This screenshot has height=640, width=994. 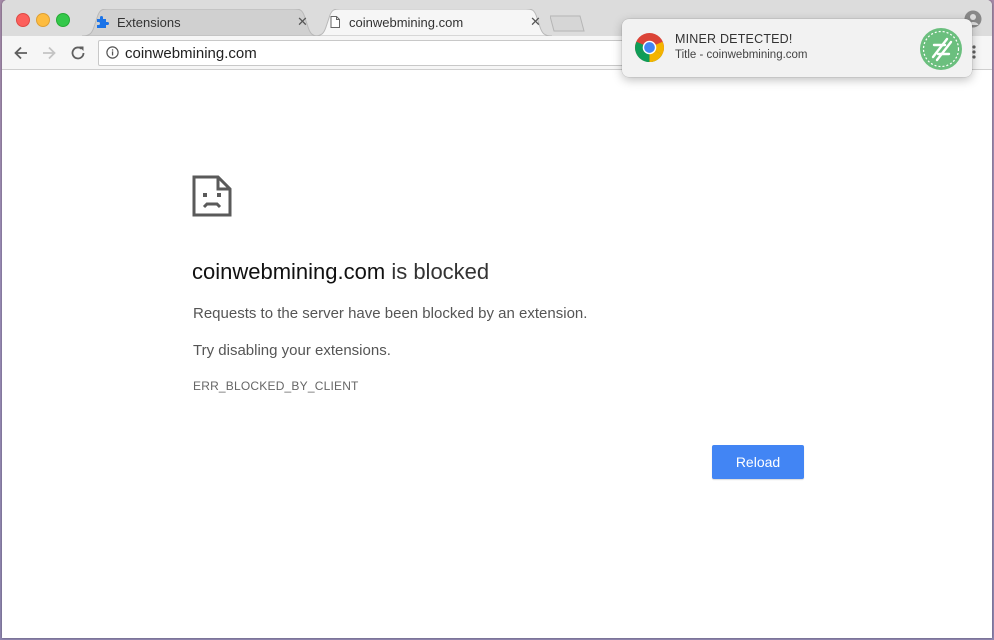 What do you see at coordinates (734, 39) in the screenshot?
I see `notification-title: MINER DETECTED!` at bounding box center [734, 39].